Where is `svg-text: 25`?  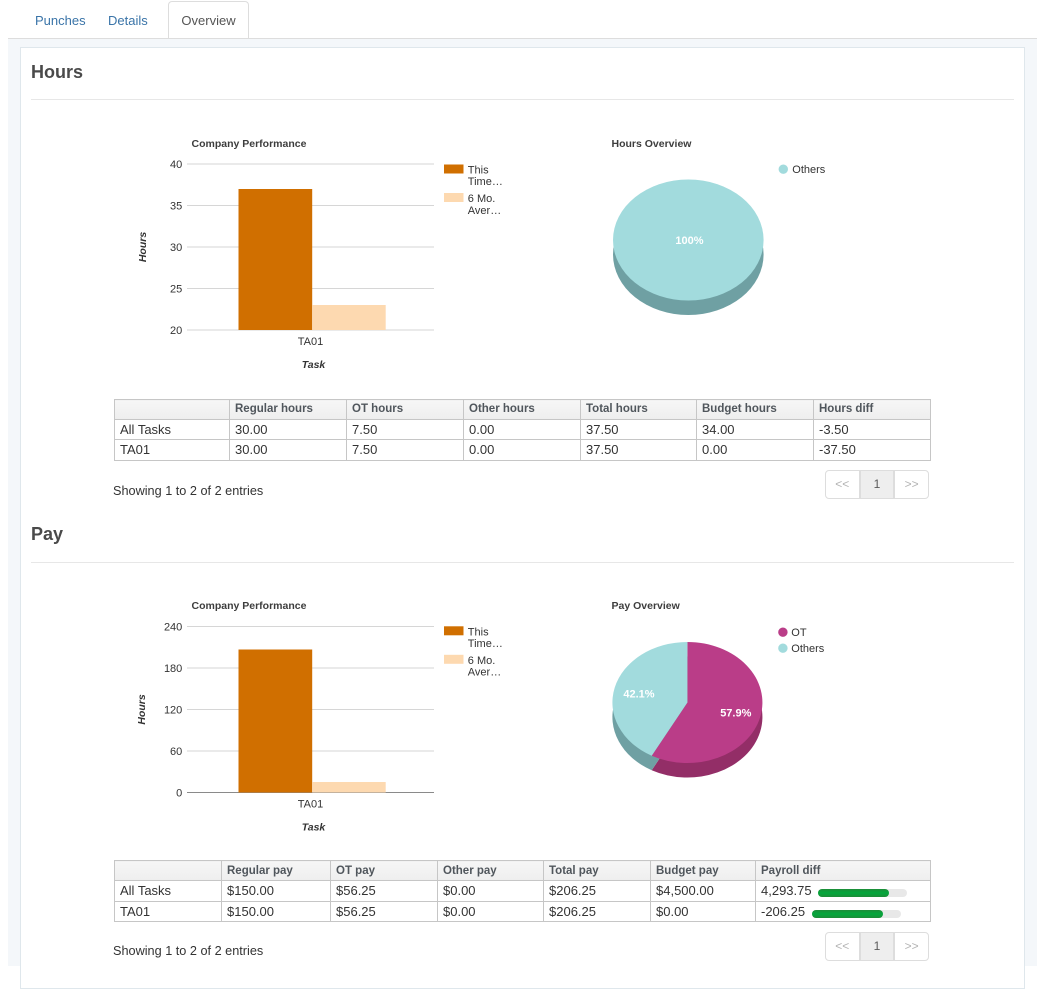
svg-text: 25 is located at coordinates (176, 290).